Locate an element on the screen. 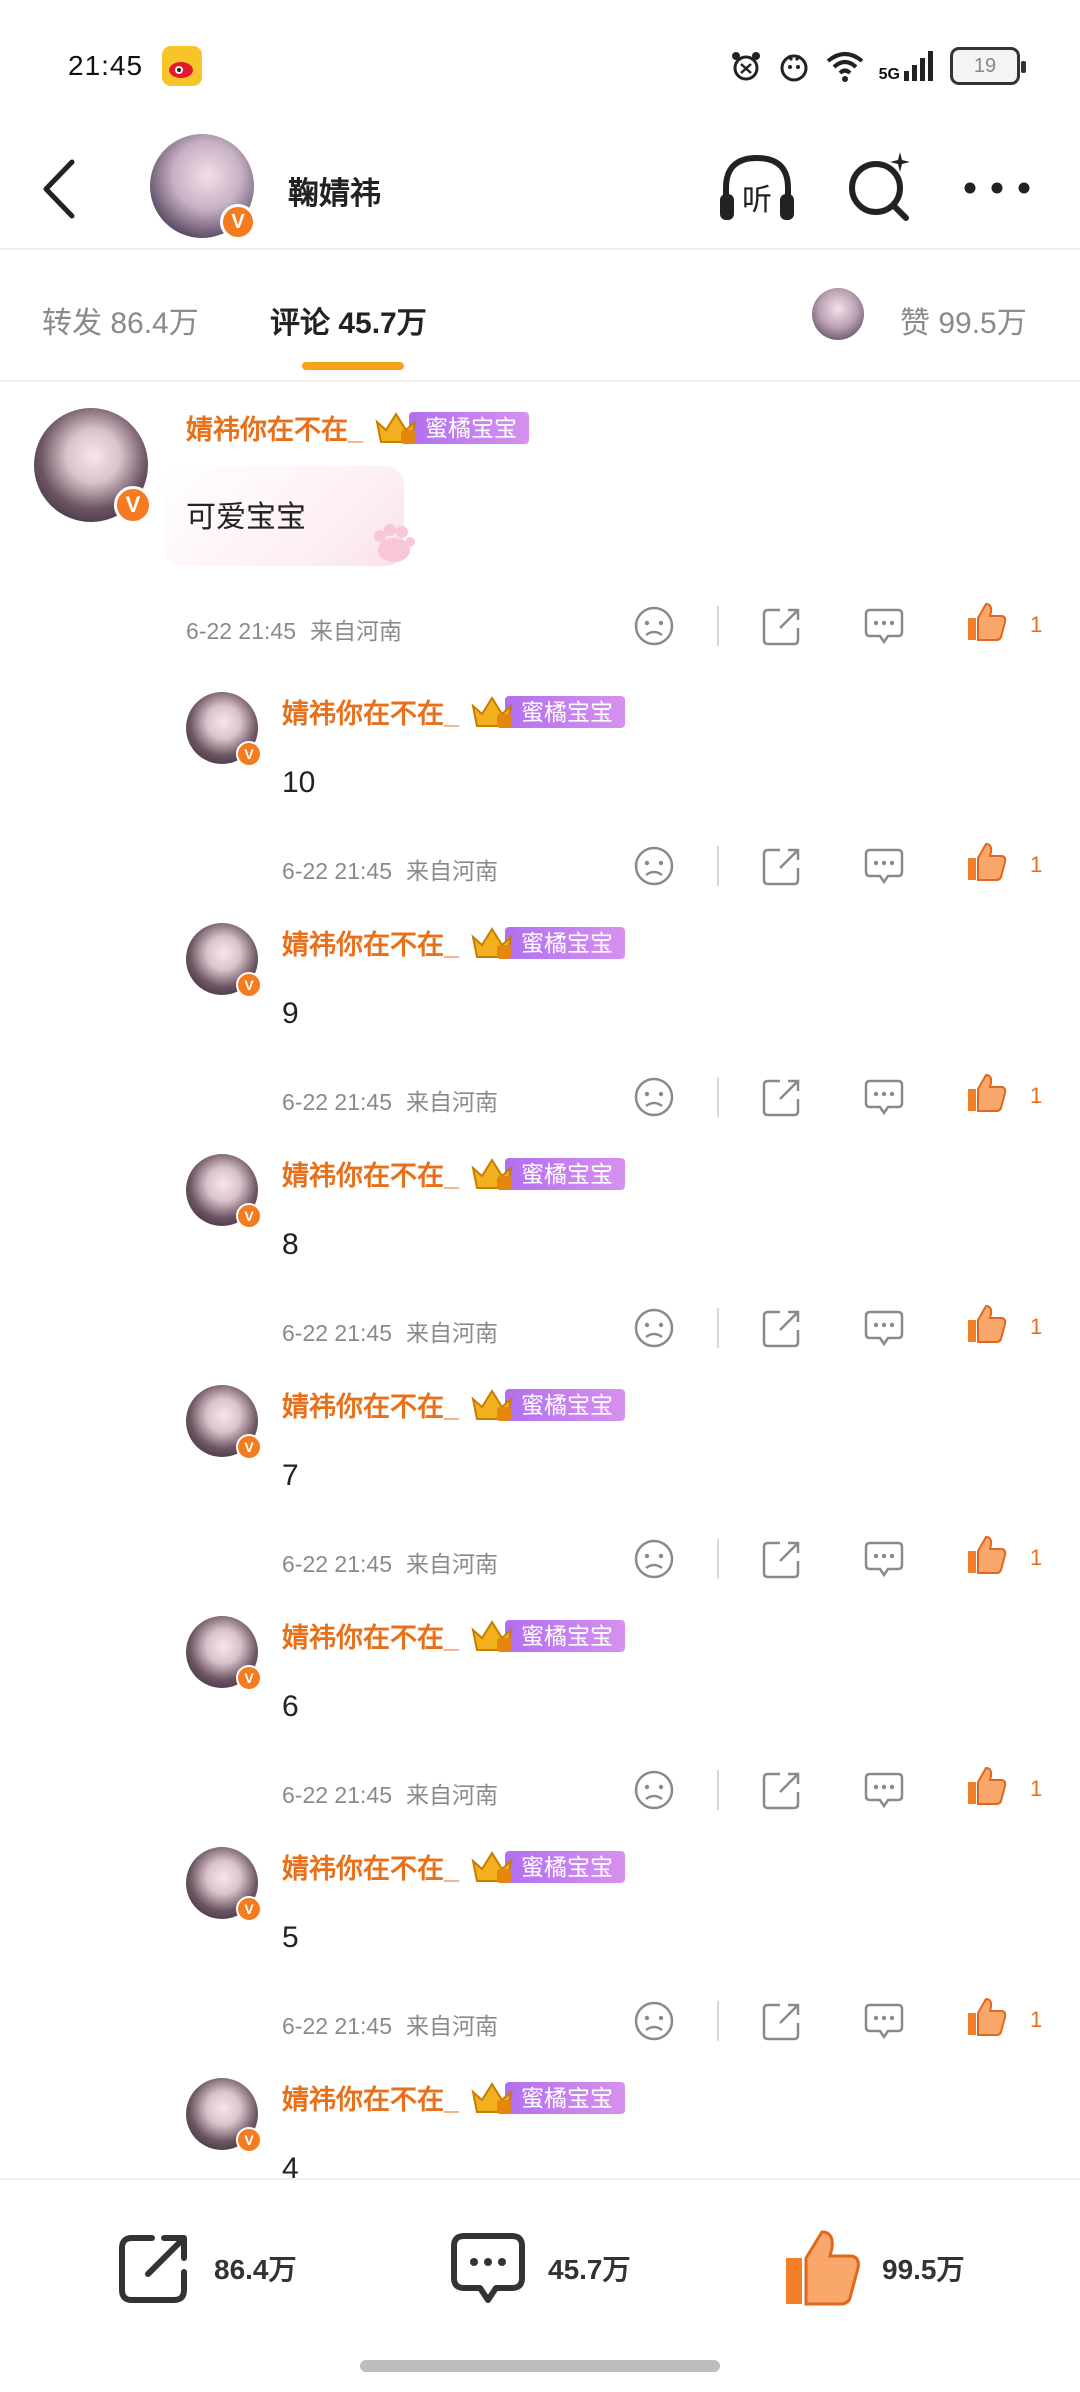 The height and width of the screenshot is (2392, 1080). reply-text: 9 is located at coordinates (290, 1013).